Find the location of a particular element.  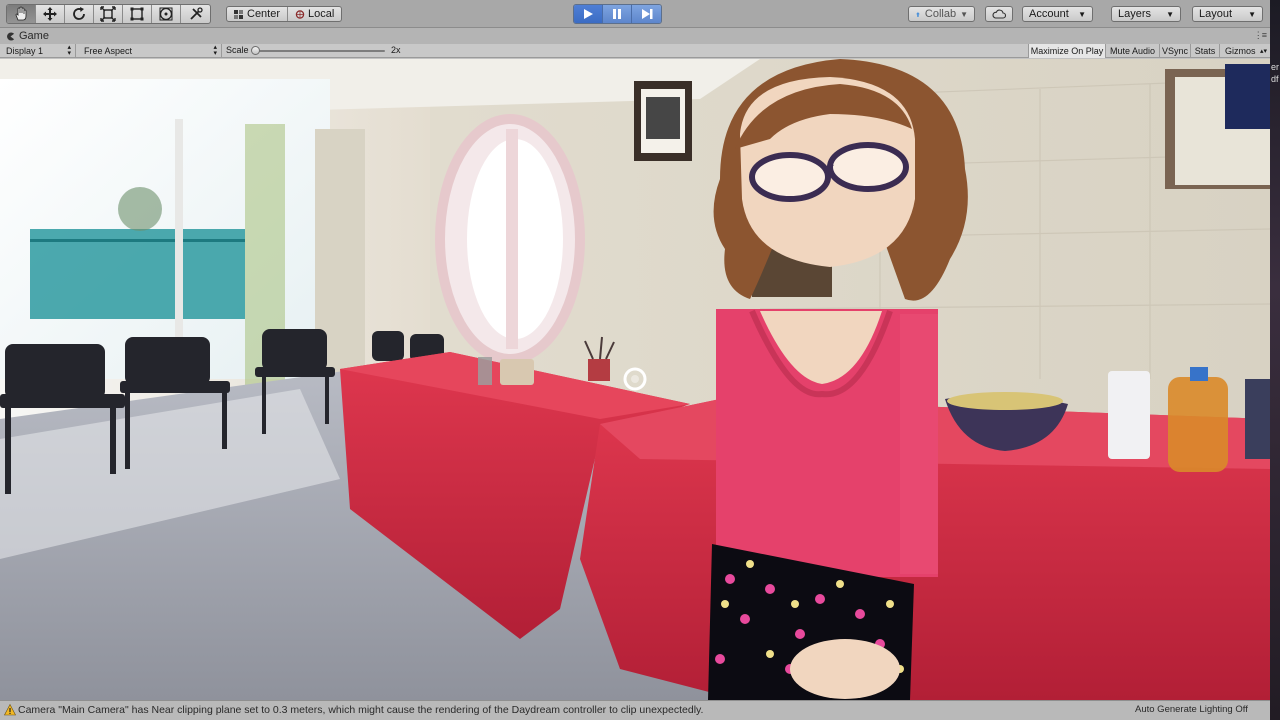

scale-slider-track is located at coordinates (320, 51).